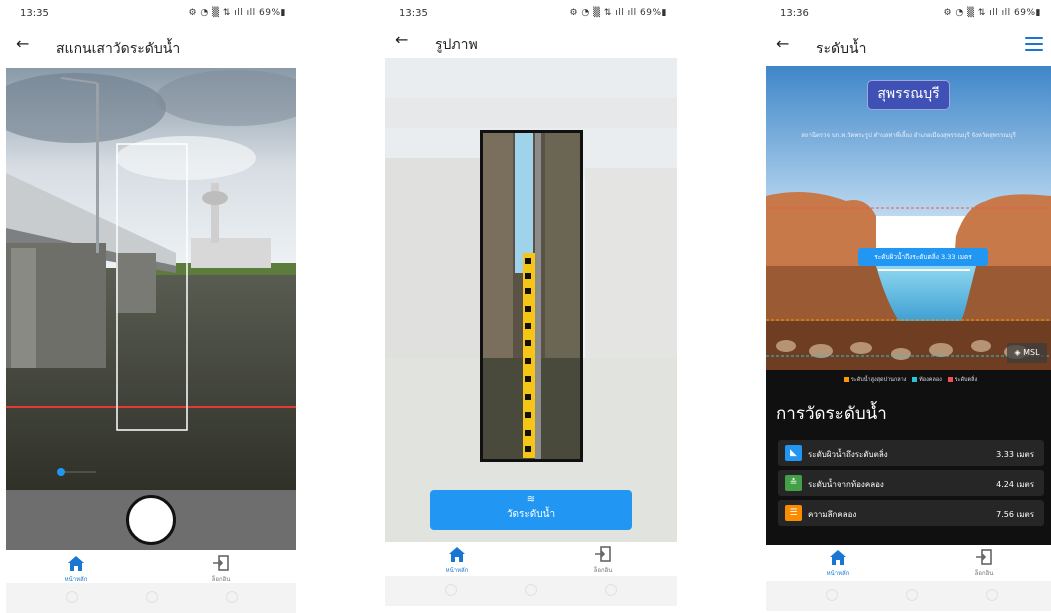 This screenshot has height=613, width=1051. What do you see at coordinates (1015, 454) in the screenshot?
I see `measurement-value: 3.33 เมตร` at bounding box center [1015, 454].